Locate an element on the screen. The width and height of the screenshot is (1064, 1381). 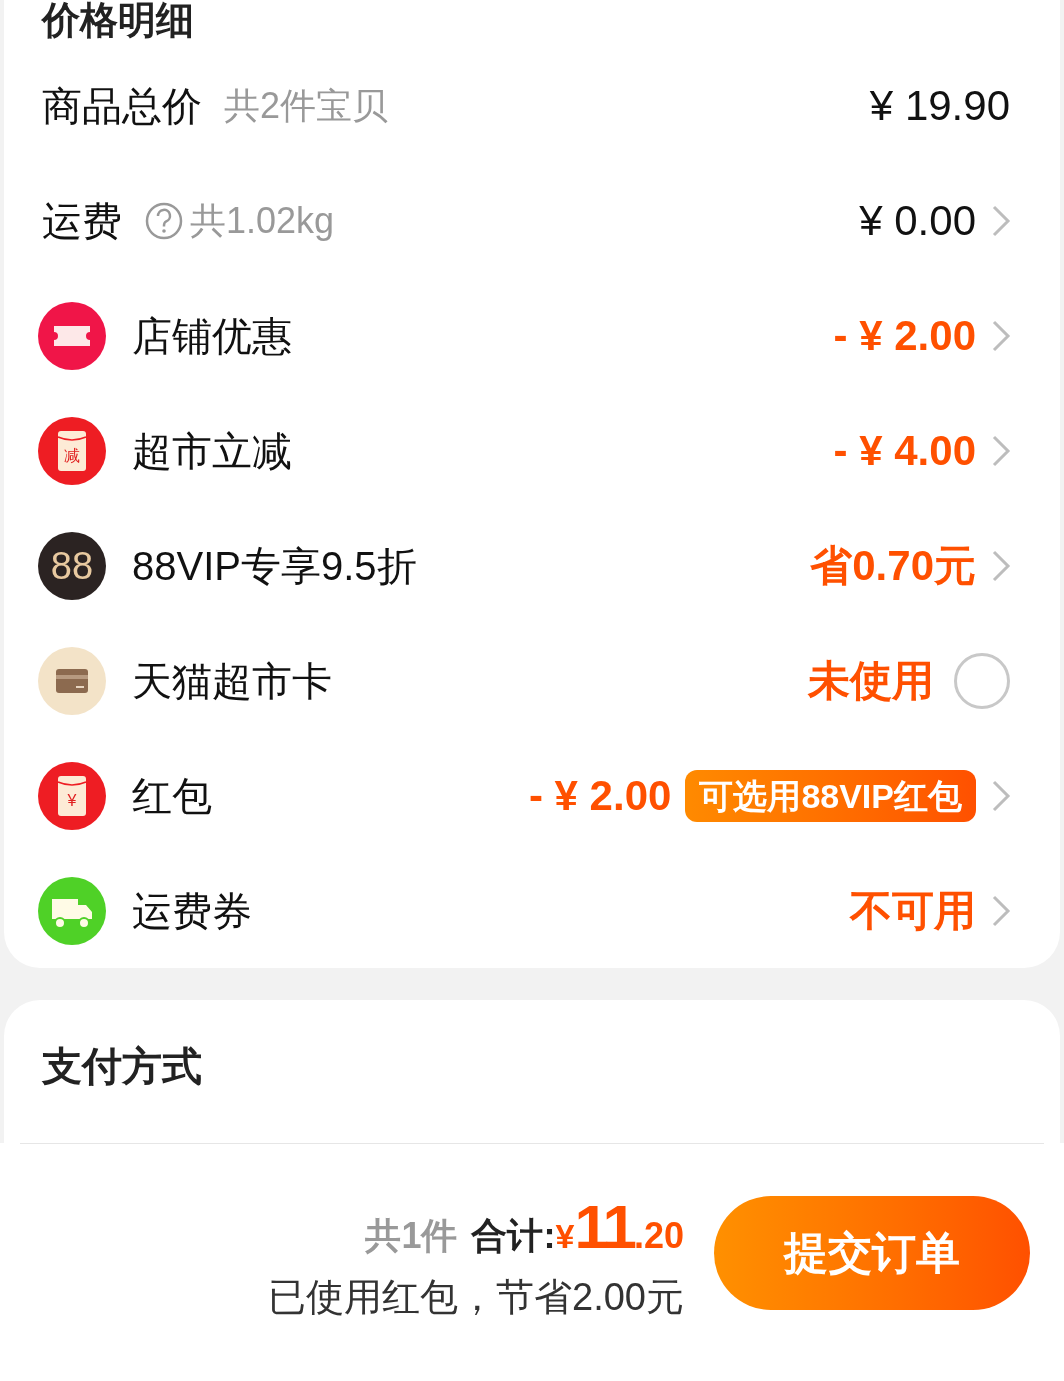
row-label: 运费 is located at coordinates (82, 221).